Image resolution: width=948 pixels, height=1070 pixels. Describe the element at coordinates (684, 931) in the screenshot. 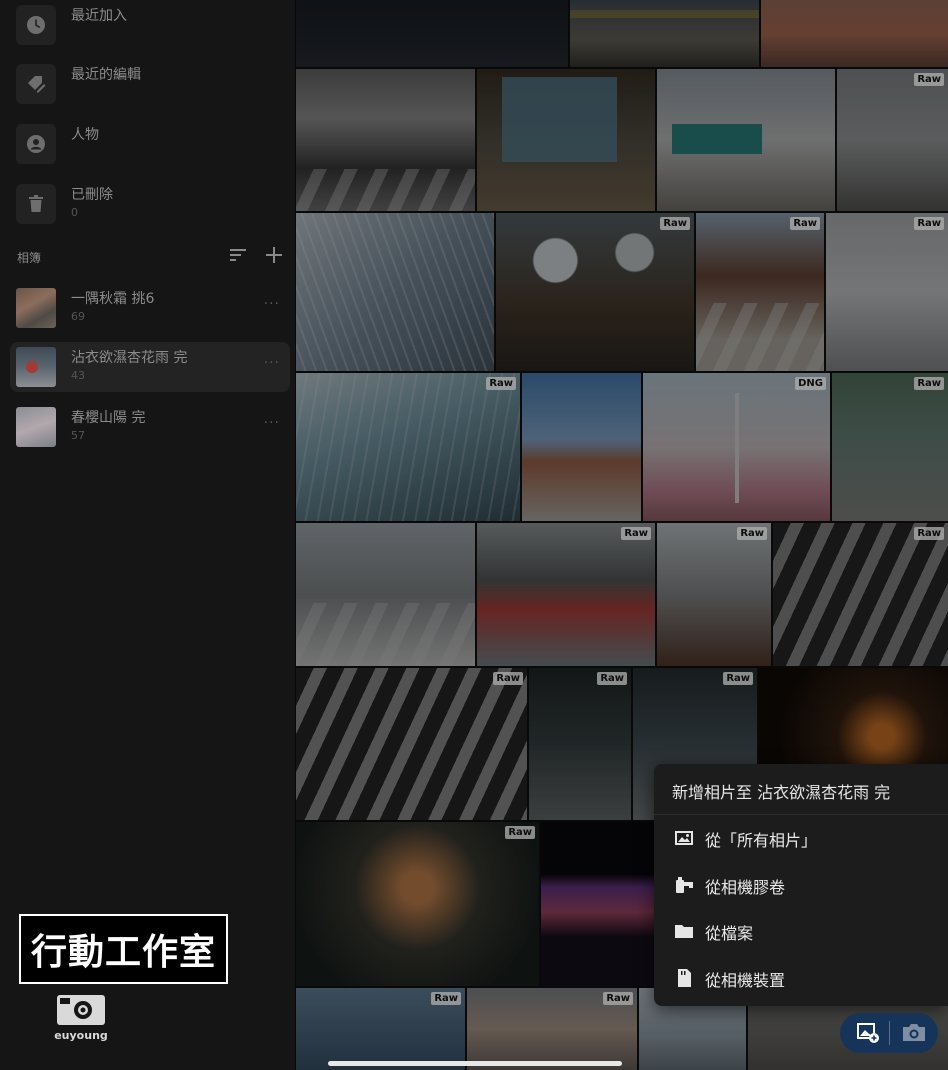

I see `folder-icon` at that location.